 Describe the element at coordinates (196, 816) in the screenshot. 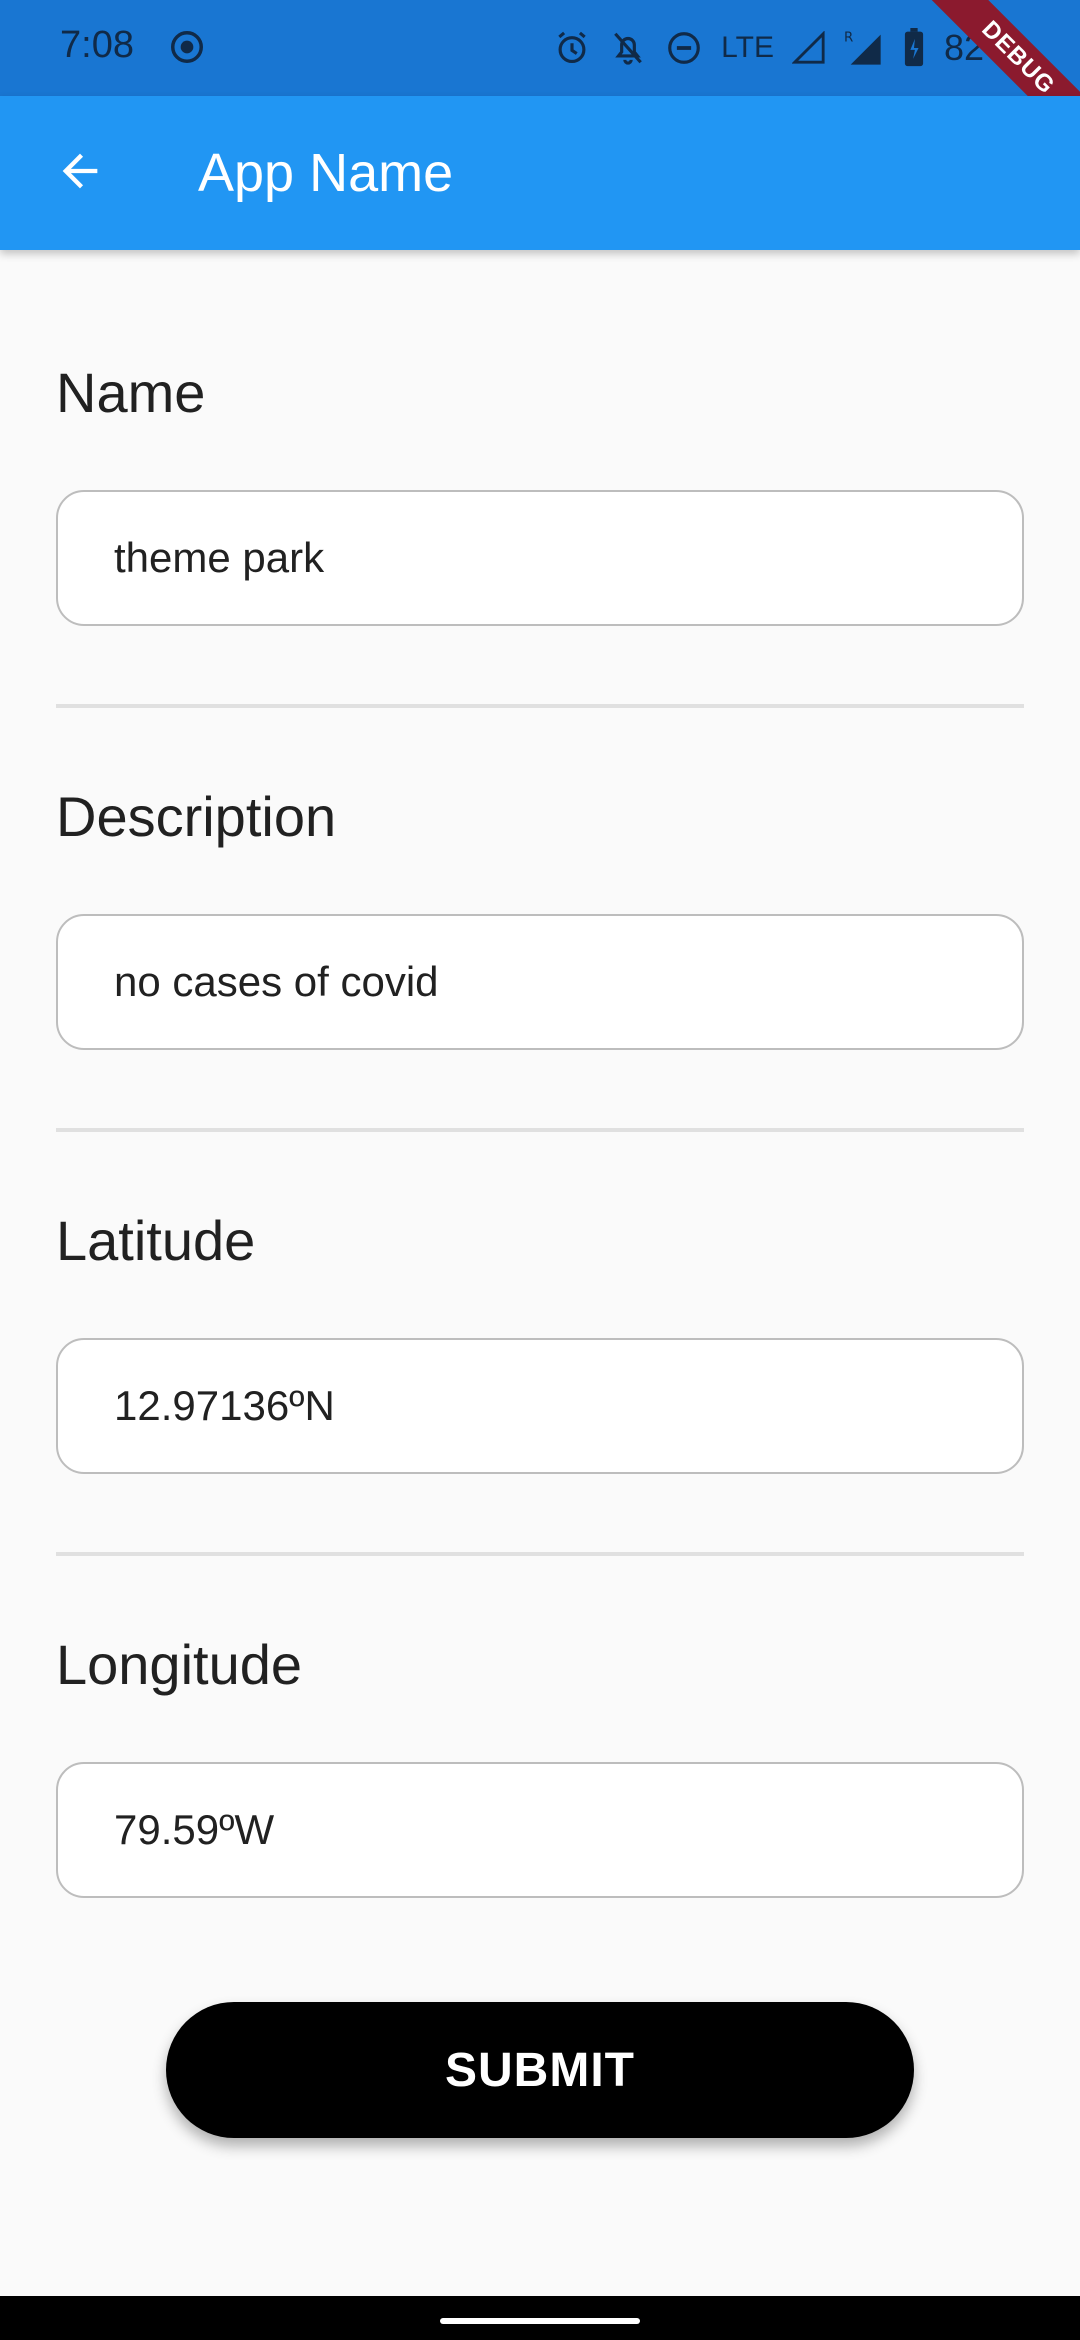

I see `description-label: Description` at that location.